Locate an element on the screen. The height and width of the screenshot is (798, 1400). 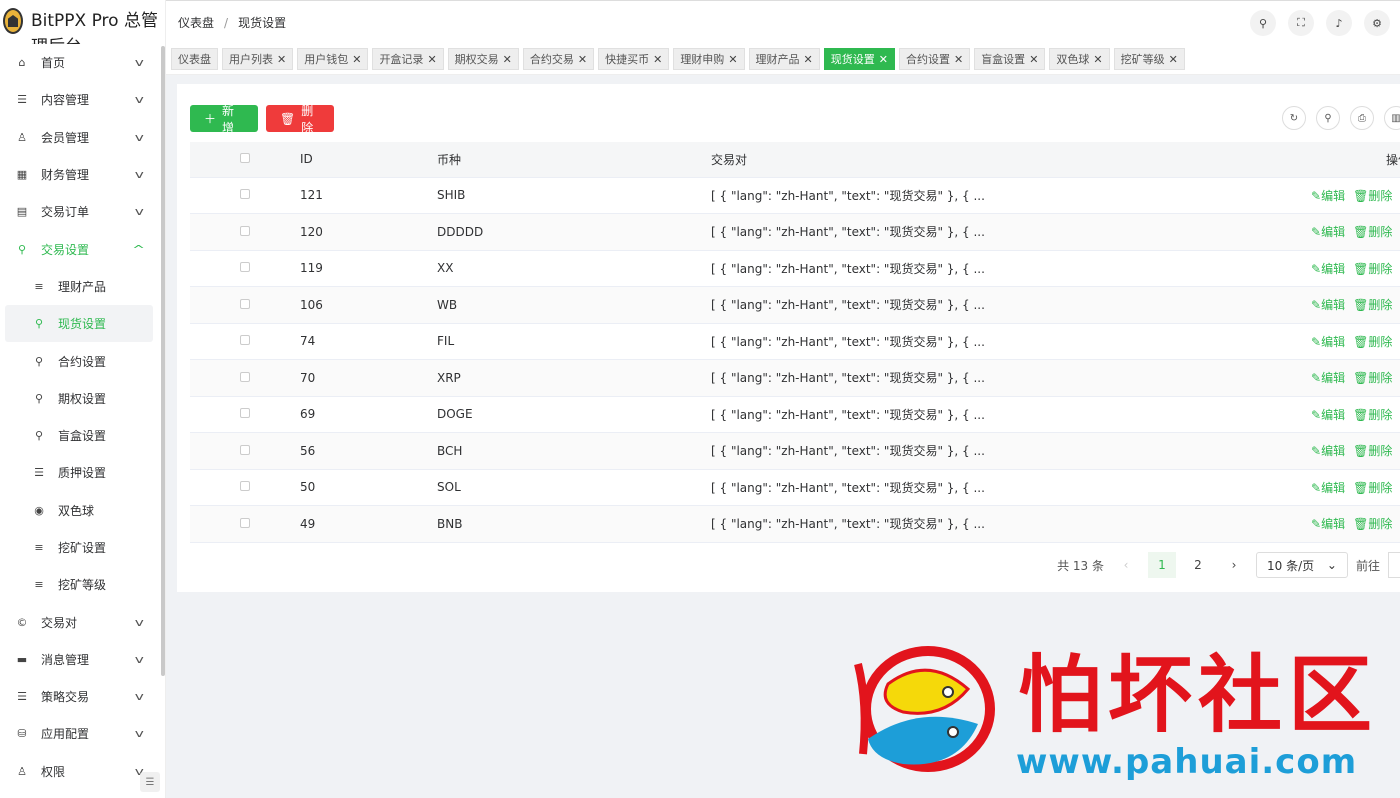
select-all-checkbox is located at coordinates (245, 158).